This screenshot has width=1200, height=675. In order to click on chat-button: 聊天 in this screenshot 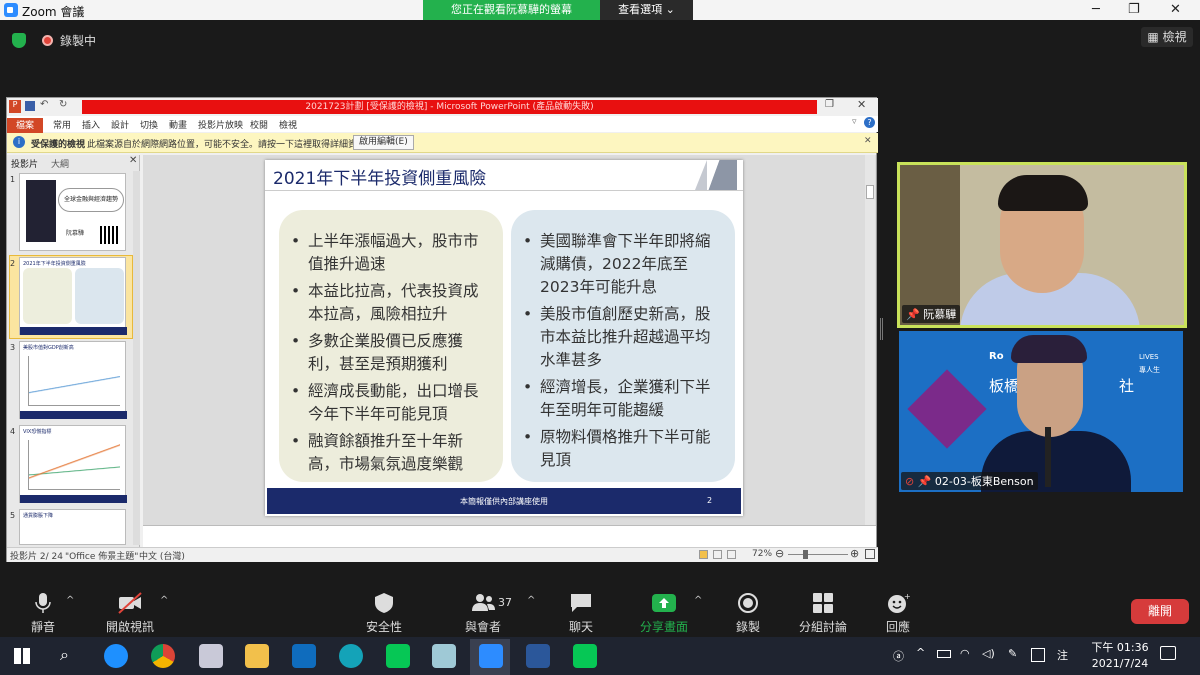, I will do `click(581, 613)`.